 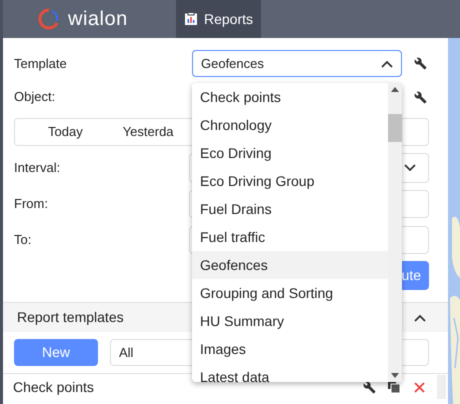 I want to click on template-label: Template, so click(x=41, y=63).